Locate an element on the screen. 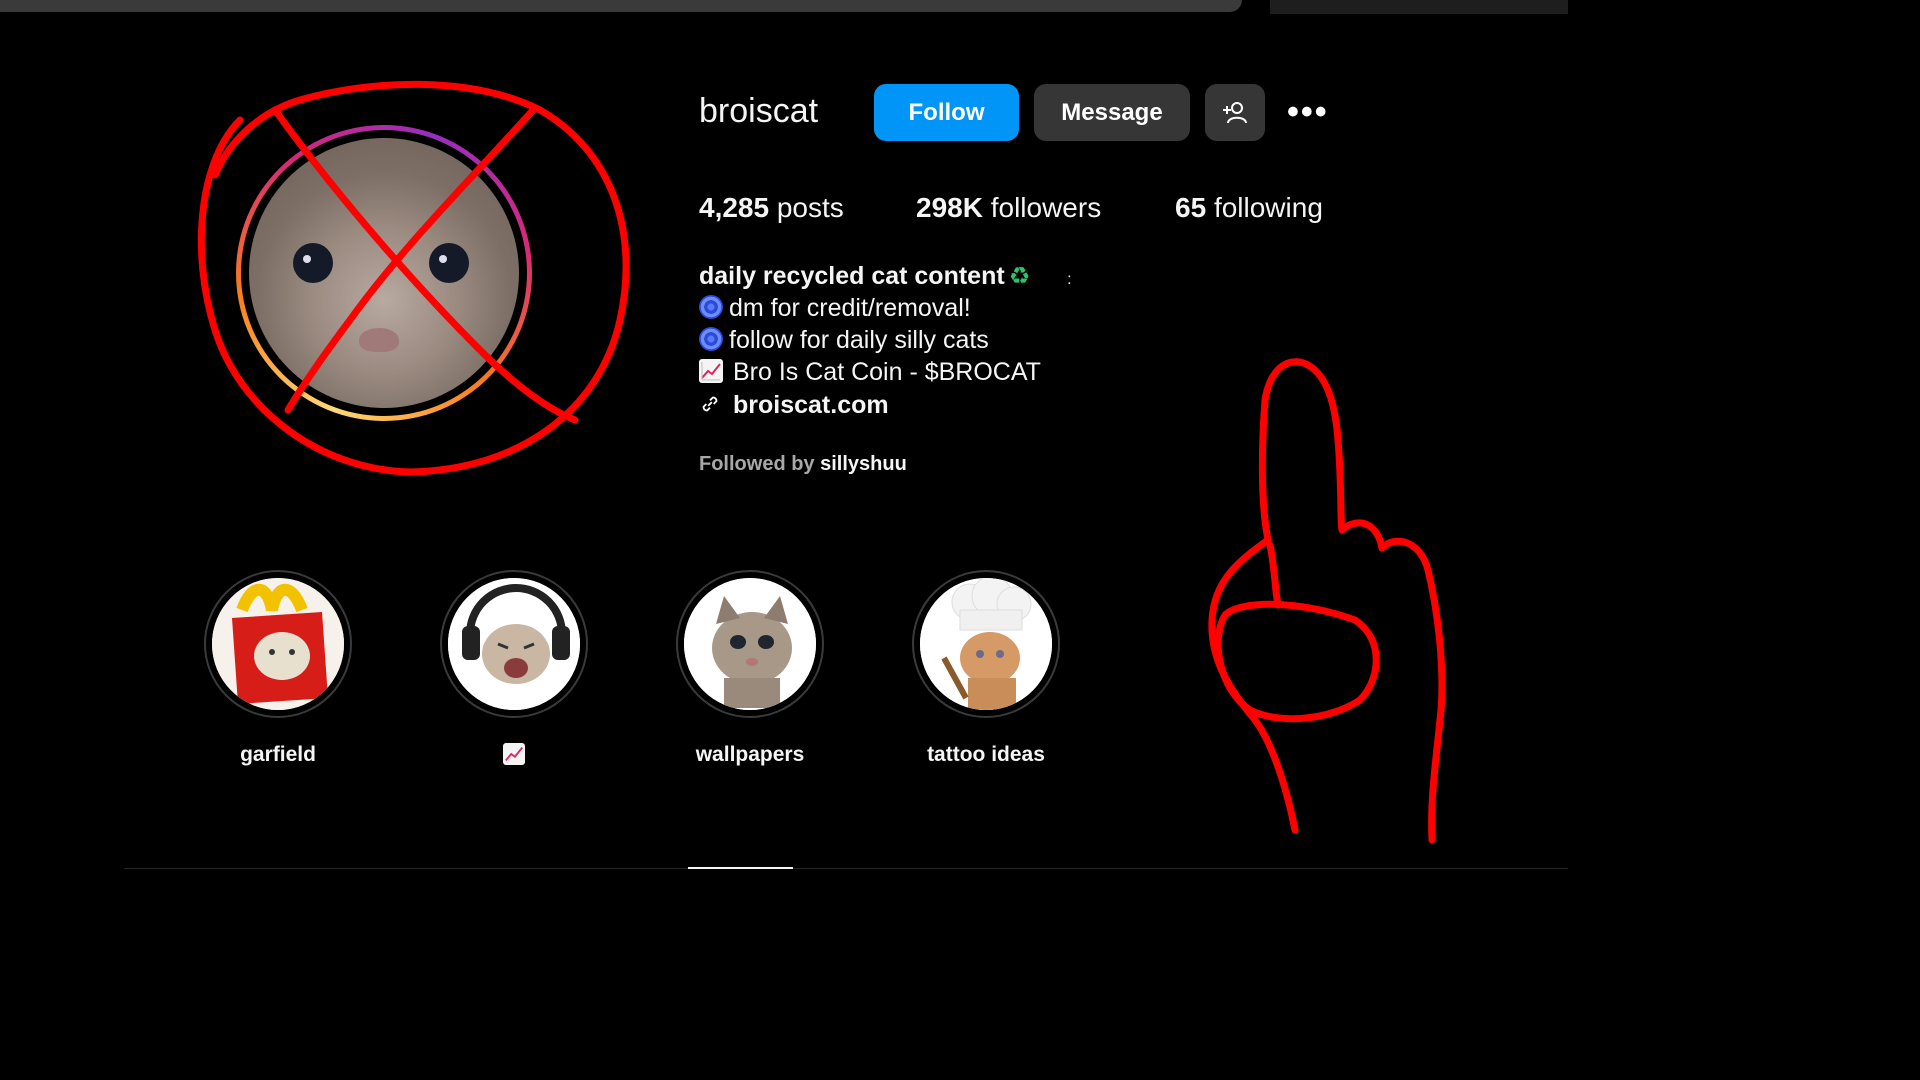 The image size is (1920, 1080). highlight-wallpapers: wallpapers is located at coordinates (750, 668).